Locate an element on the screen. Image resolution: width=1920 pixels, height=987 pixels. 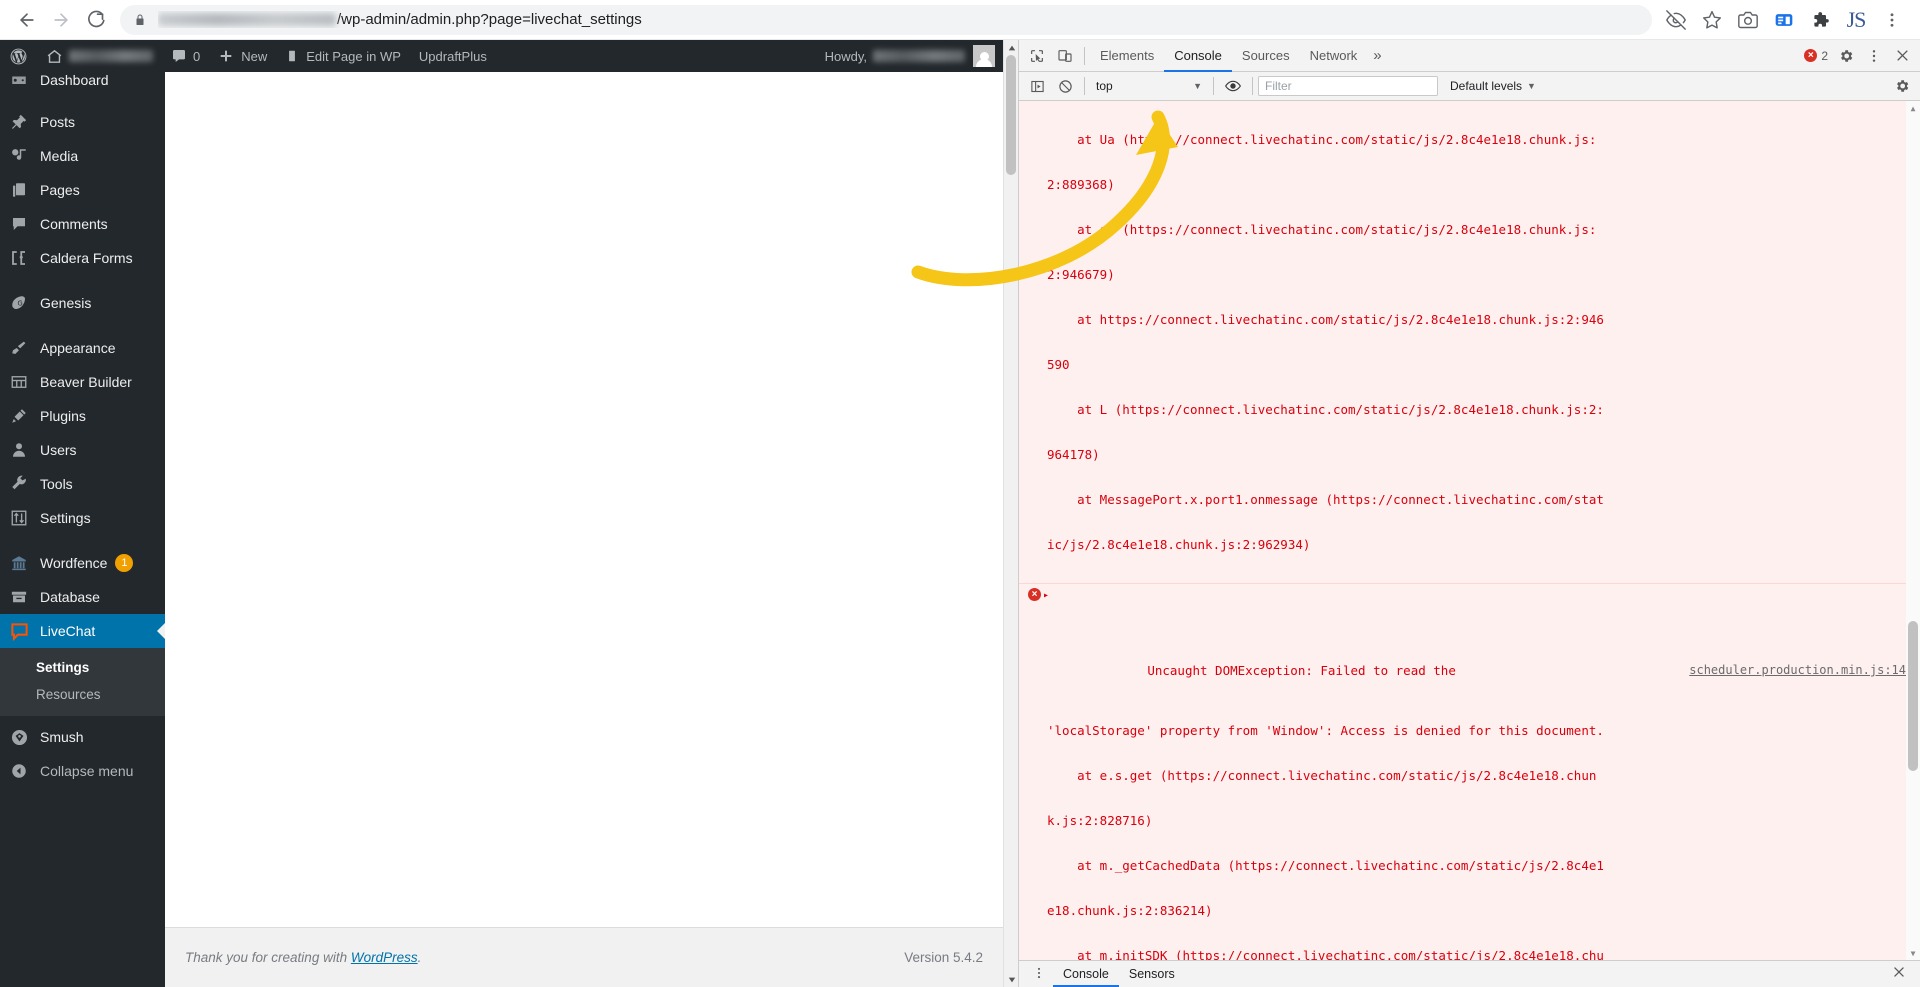
console-scrollbar-thumb is located at coordinates (1913, 696).